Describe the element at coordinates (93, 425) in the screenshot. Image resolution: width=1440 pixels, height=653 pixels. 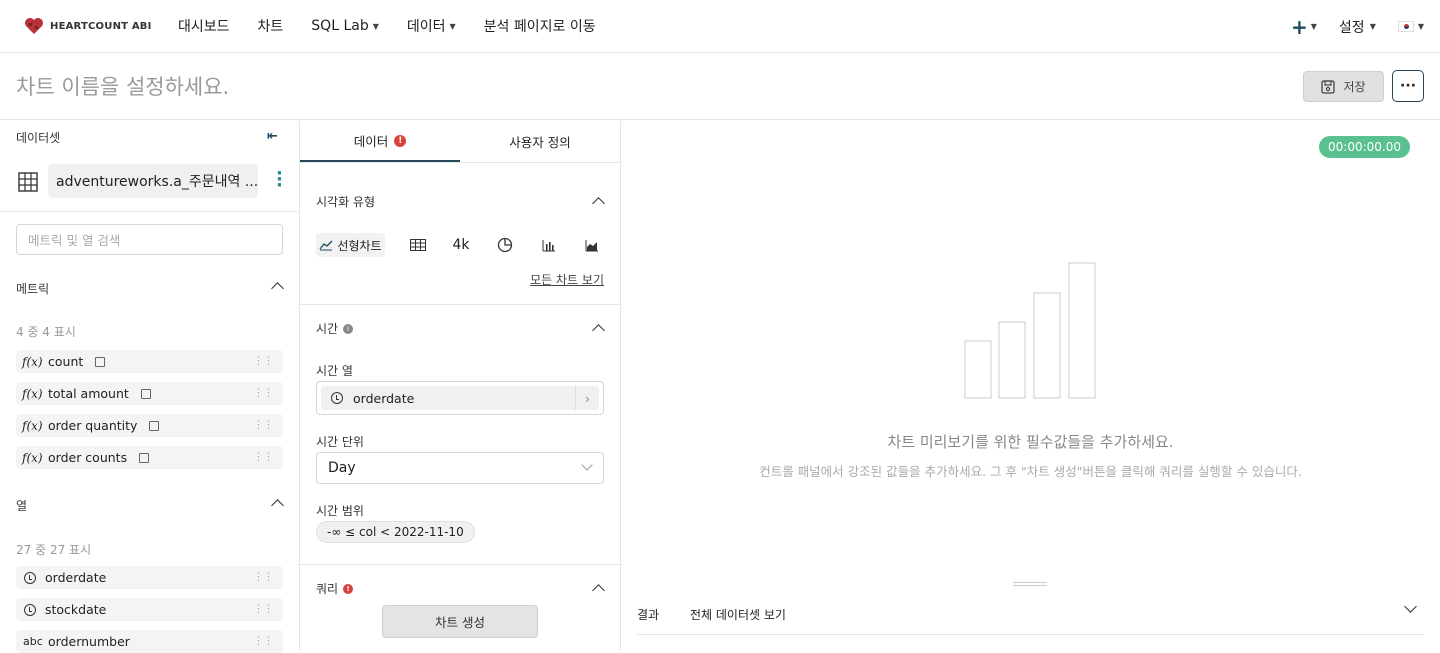
I see `metric-label: order quantity` at that location.